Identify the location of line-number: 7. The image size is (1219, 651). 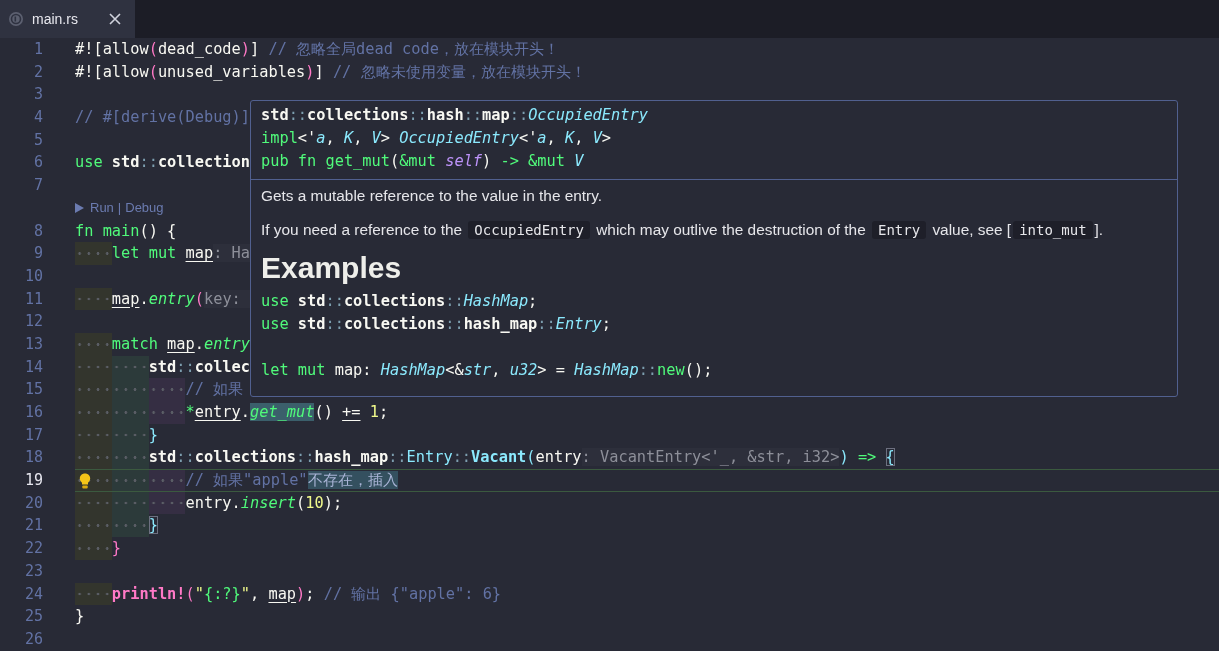
(38, 185).